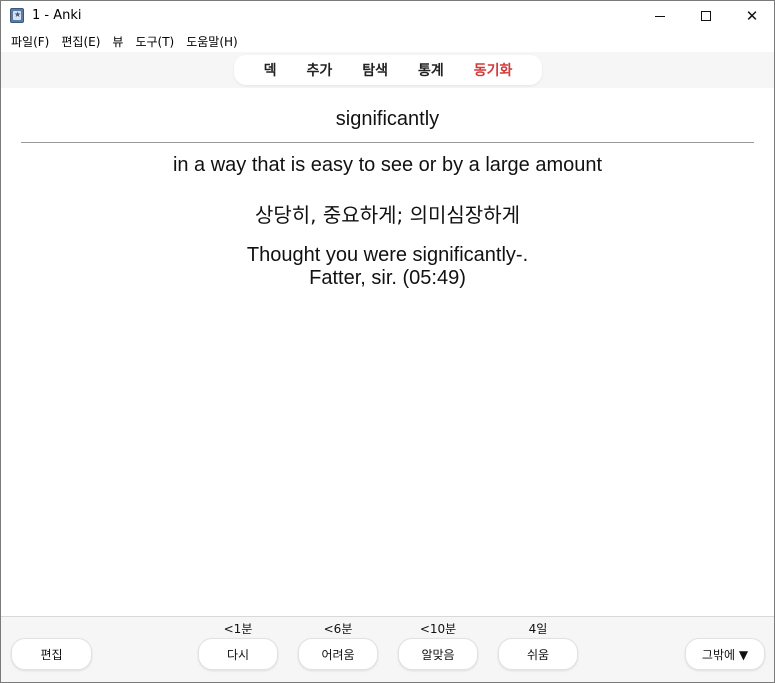 This screenshot has height=683, width=775. What do you see at coordinates (338, 654) in the screenshot?
I see `hard-button: 어려움` at bounding box center [338, 654].